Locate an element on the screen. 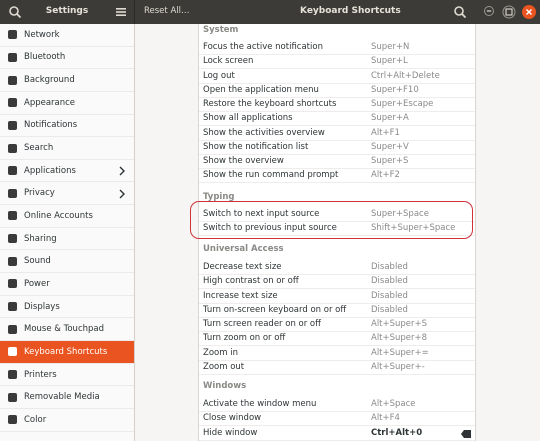 The width and height of the screenshot is (540, 441). hamburger-menu-icon is located at coordinates (121, 12).